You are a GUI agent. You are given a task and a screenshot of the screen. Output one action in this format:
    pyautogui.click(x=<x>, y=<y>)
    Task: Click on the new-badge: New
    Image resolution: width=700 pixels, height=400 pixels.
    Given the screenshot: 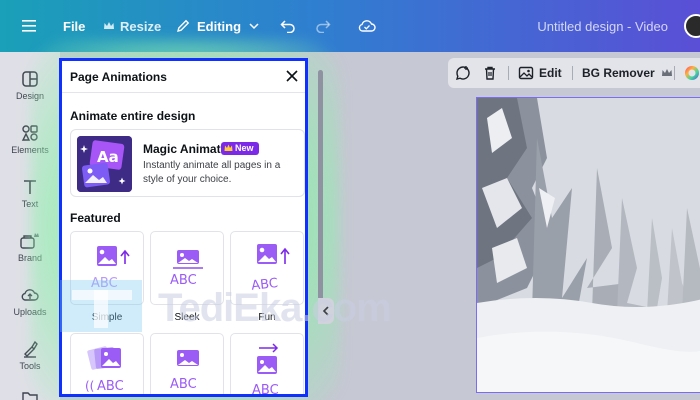 What is the action you would take?
    pyautogui.click(x=240, y=148)
    